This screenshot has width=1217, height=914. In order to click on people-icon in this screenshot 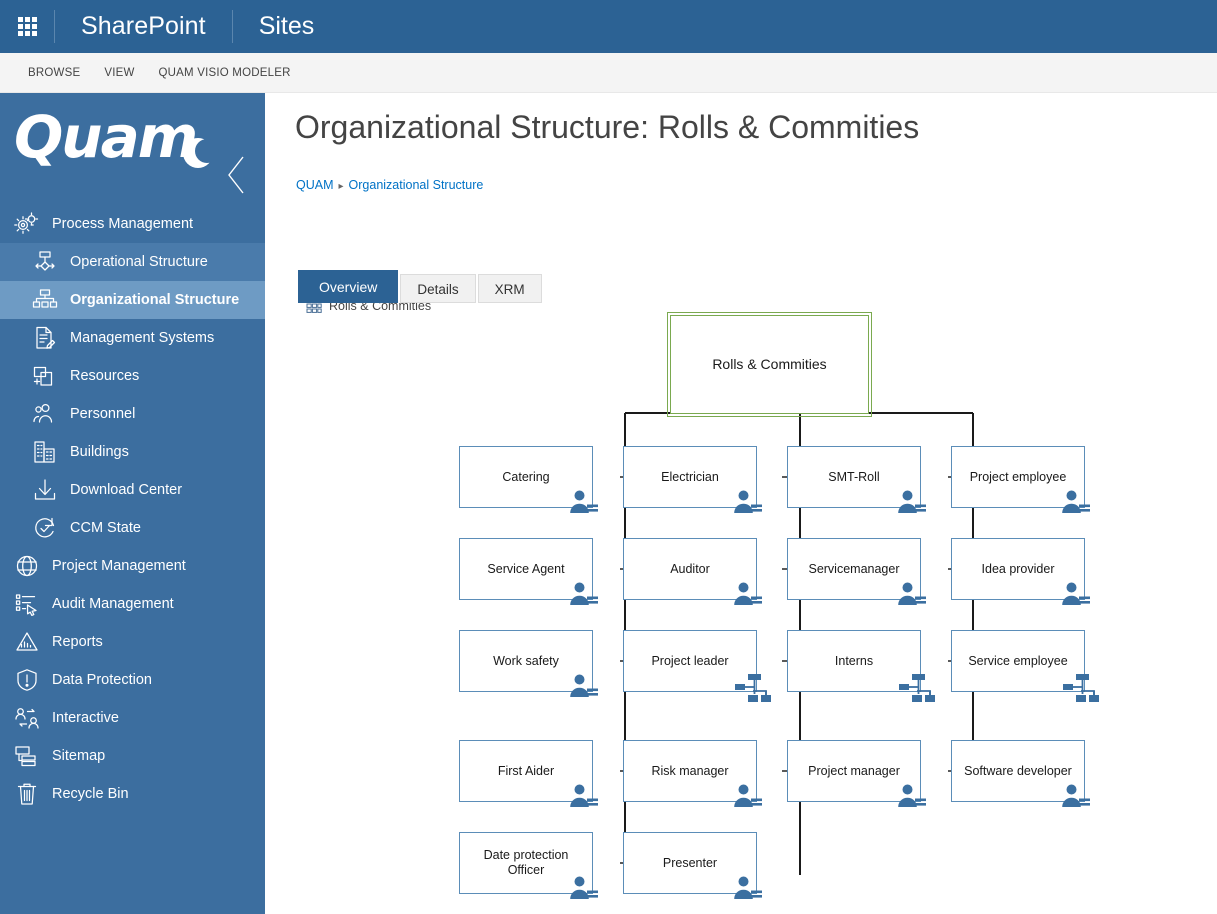, I will do `click(45, 414)`.